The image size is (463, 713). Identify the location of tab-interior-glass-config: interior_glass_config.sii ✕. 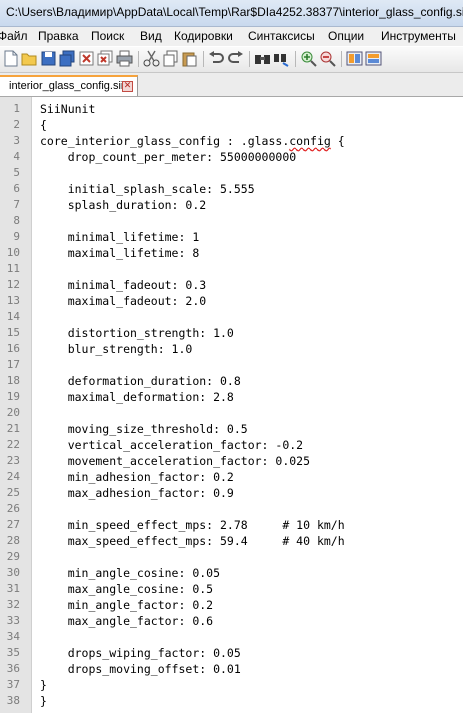
(69, 85).